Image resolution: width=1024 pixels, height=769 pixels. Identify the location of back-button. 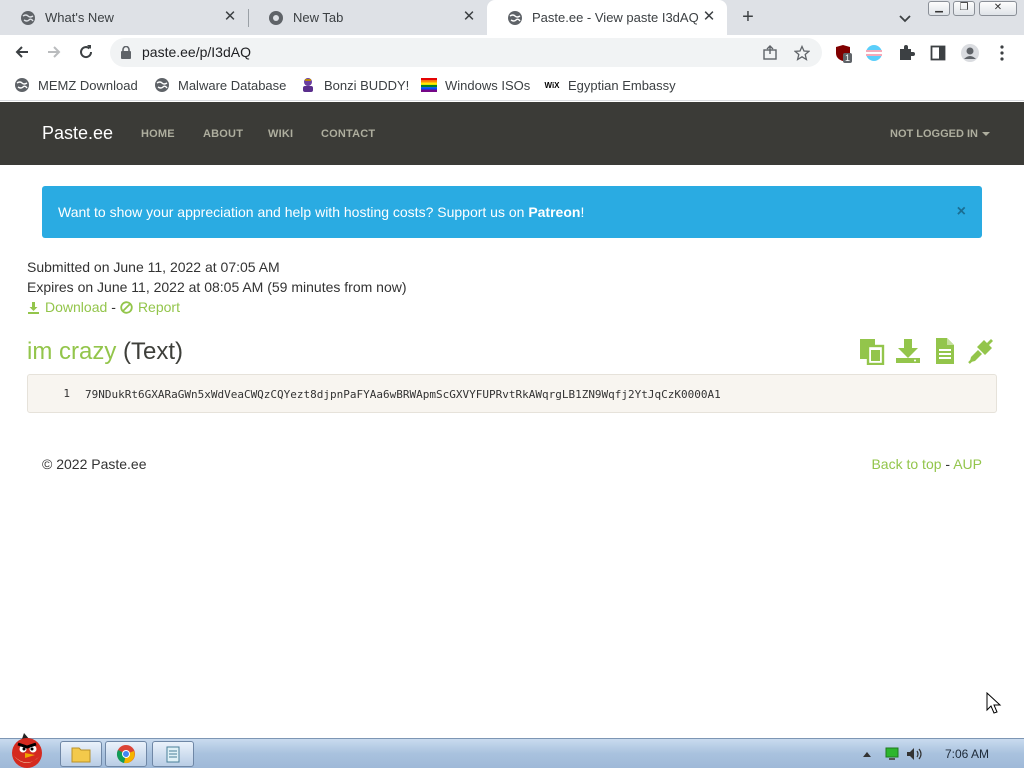
(22, 52).